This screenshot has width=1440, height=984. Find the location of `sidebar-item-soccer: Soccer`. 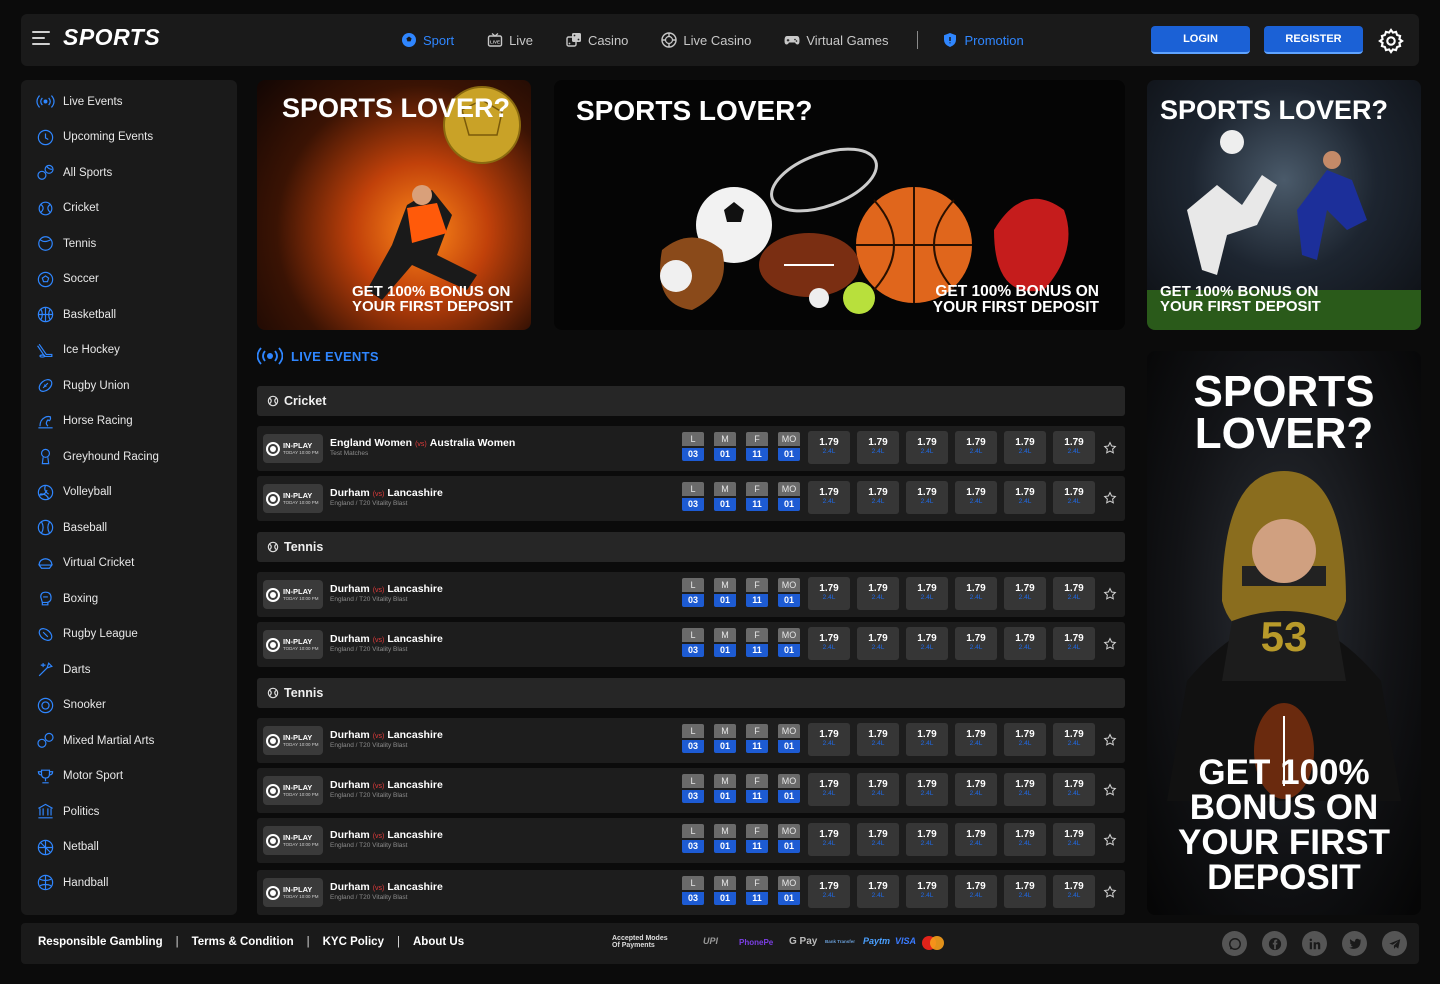

sidebar-item-soccer: Soccer is located at coordinates (129, 280).